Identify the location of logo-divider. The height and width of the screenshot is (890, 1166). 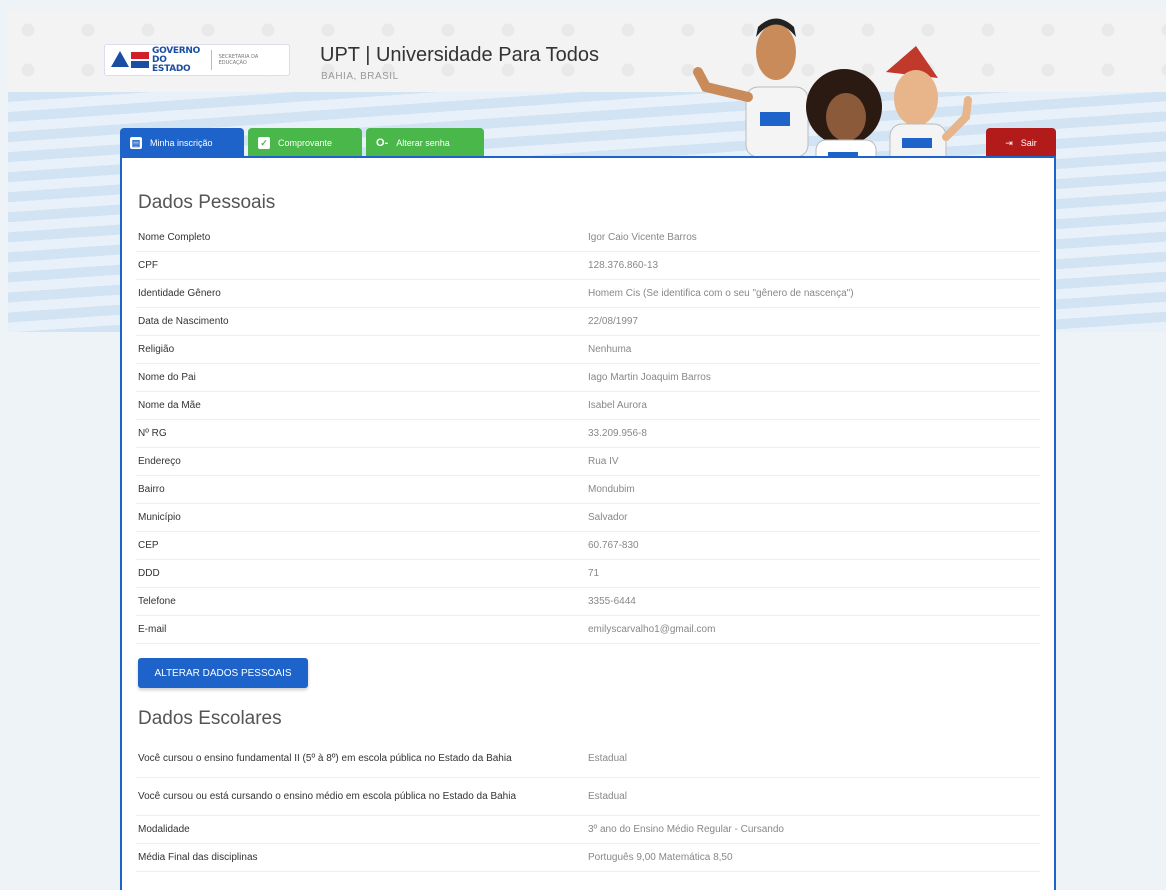
(211, 60).